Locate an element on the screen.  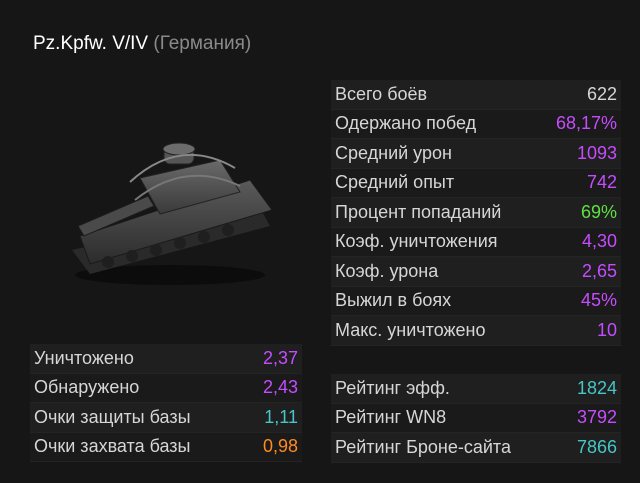
stat-row: Рейтинг Броне-сайта 7866 is located at coordinates (476, 448).